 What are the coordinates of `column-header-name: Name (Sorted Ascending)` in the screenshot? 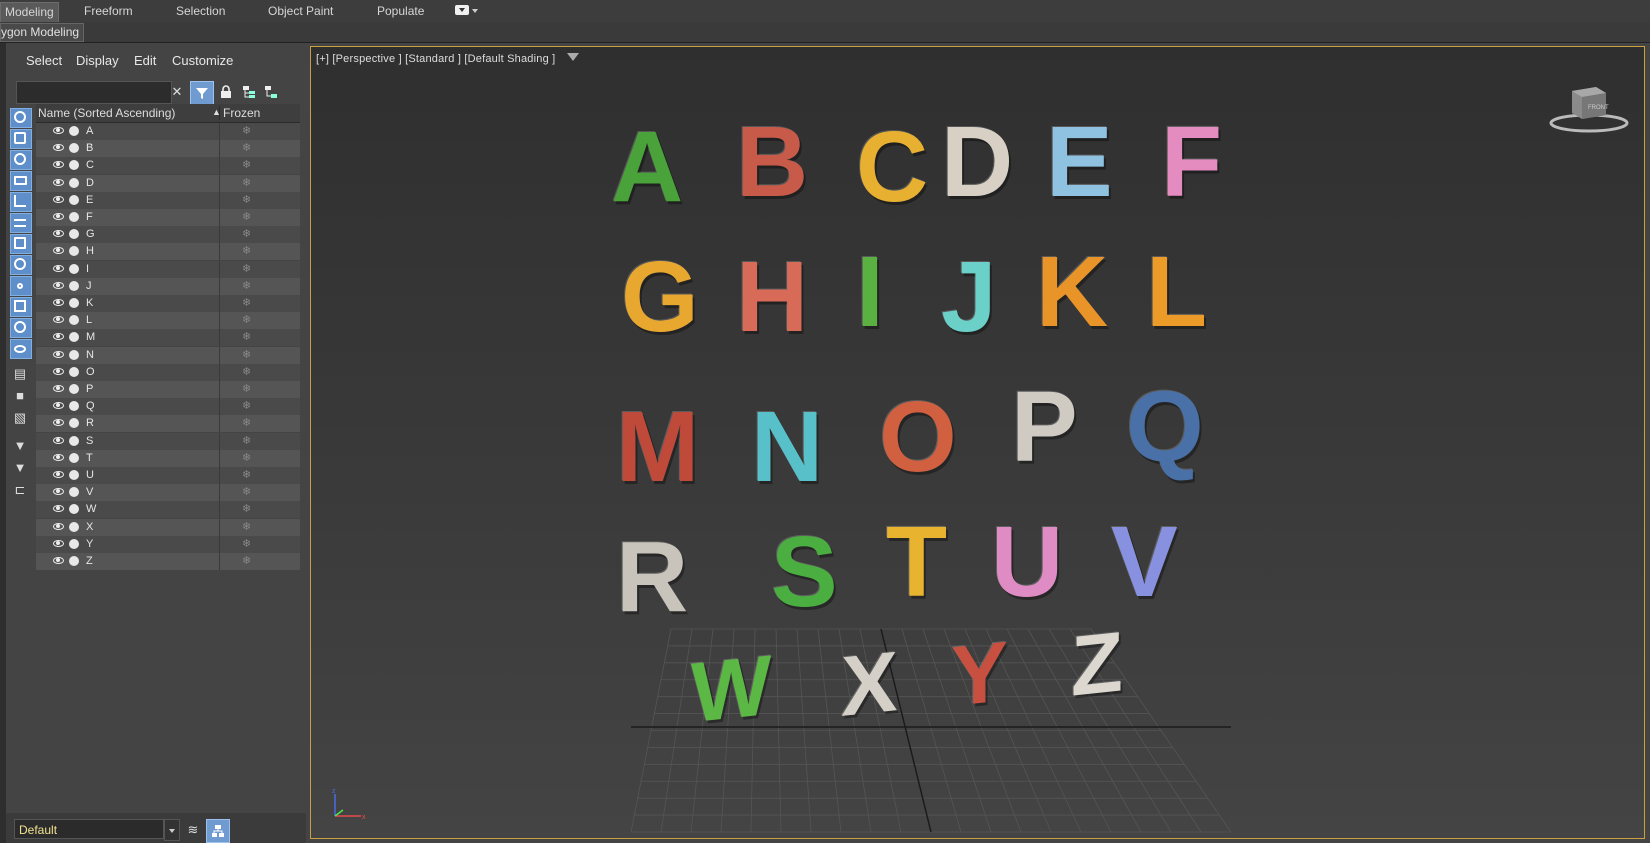 It's located at (106, 113).